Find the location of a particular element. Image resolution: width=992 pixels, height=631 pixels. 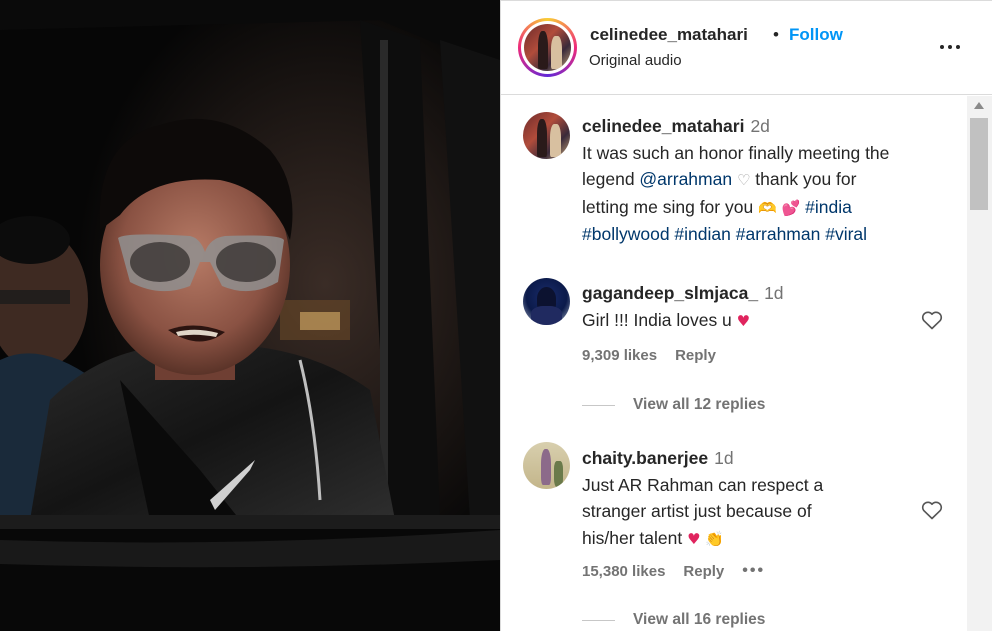

hashtag-india: #india is located at coordinates (826, 207).